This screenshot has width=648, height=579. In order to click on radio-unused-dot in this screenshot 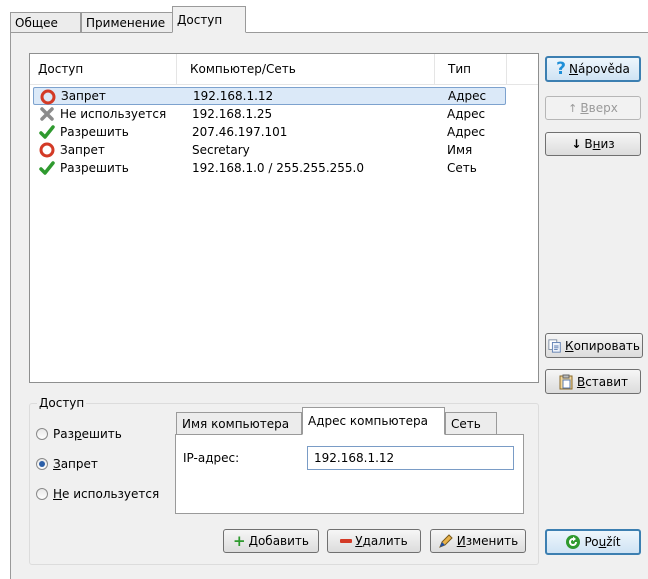, I will do `click(42, 494)`.